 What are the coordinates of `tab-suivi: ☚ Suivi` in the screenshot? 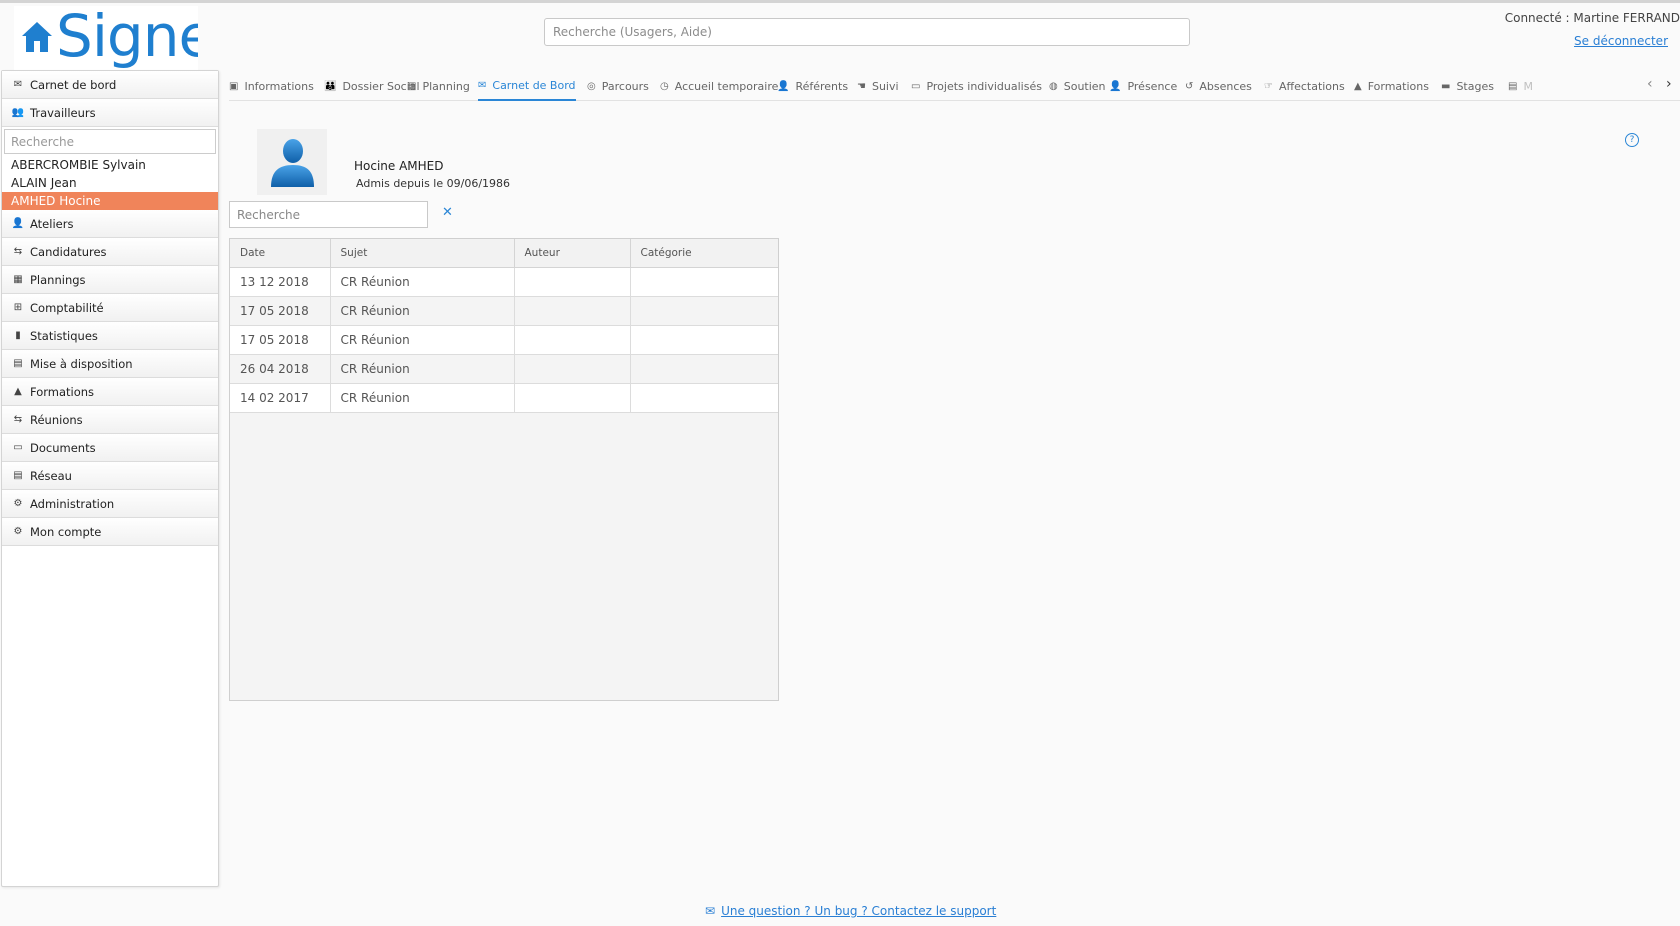 It's located at (878, 86).